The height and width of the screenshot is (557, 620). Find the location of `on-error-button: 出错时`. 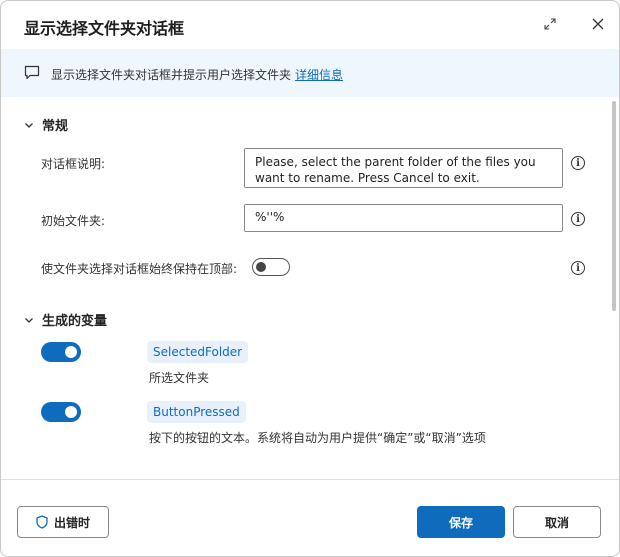

on-error-button: 出错时 is located at coordinates (63, 522).